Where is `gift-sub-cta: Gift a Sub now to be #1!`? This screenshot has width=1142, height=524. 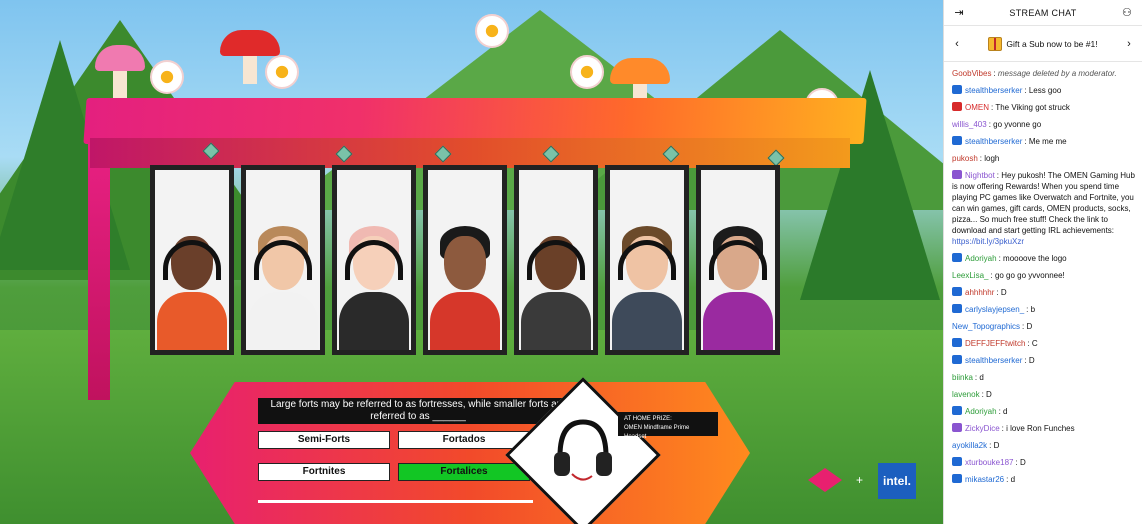 gift-sub-cta: Gift a Sub now to be #1! is located at coordinates (1043, 43).